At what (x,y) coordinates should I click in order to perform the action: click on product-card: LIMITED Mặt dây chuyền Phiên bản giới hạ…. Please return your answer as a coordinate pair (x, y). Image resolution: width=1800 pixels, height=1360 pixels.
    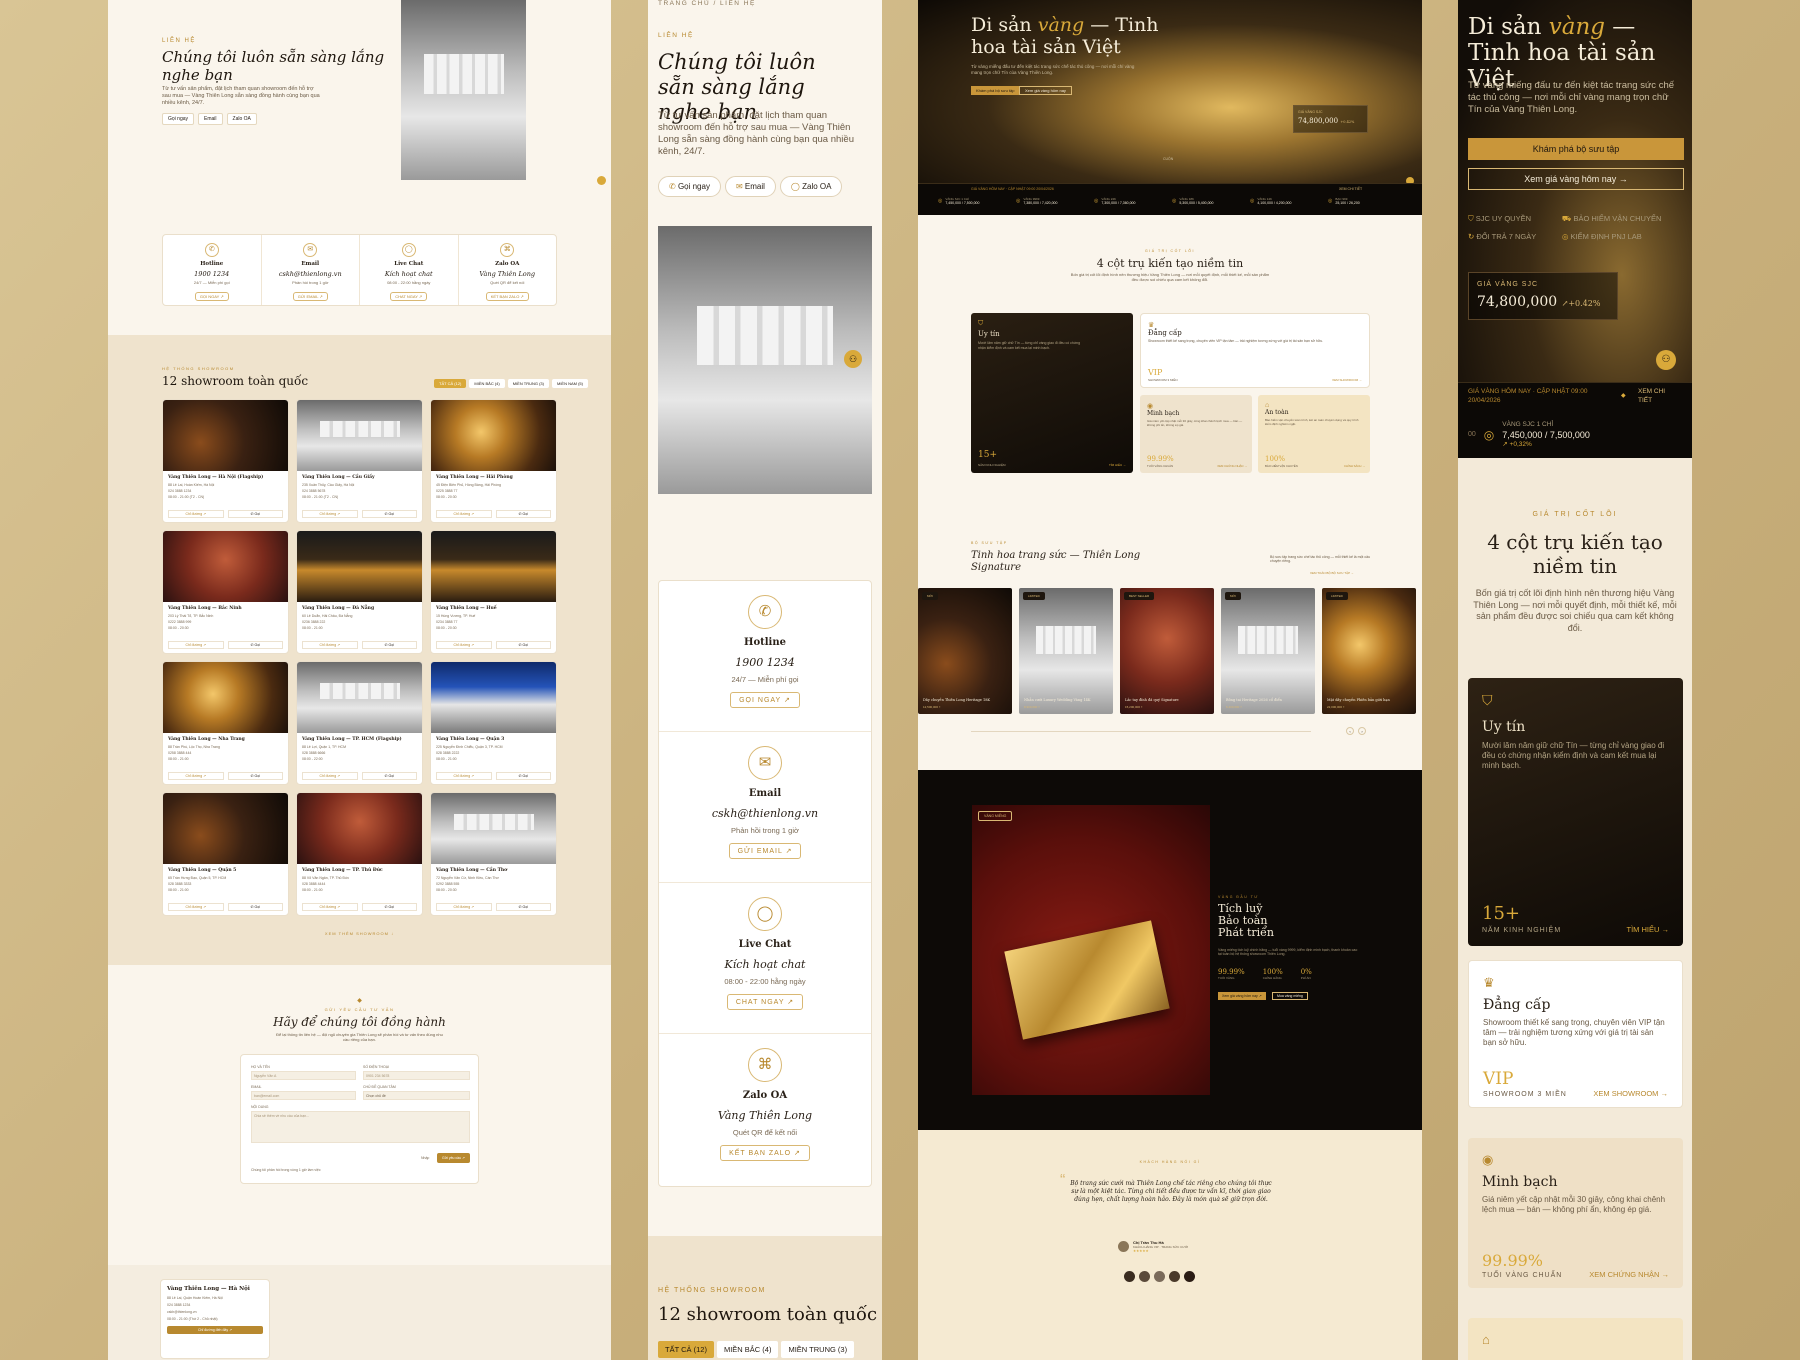
    Looking at the image, I should click on (1369, 651).